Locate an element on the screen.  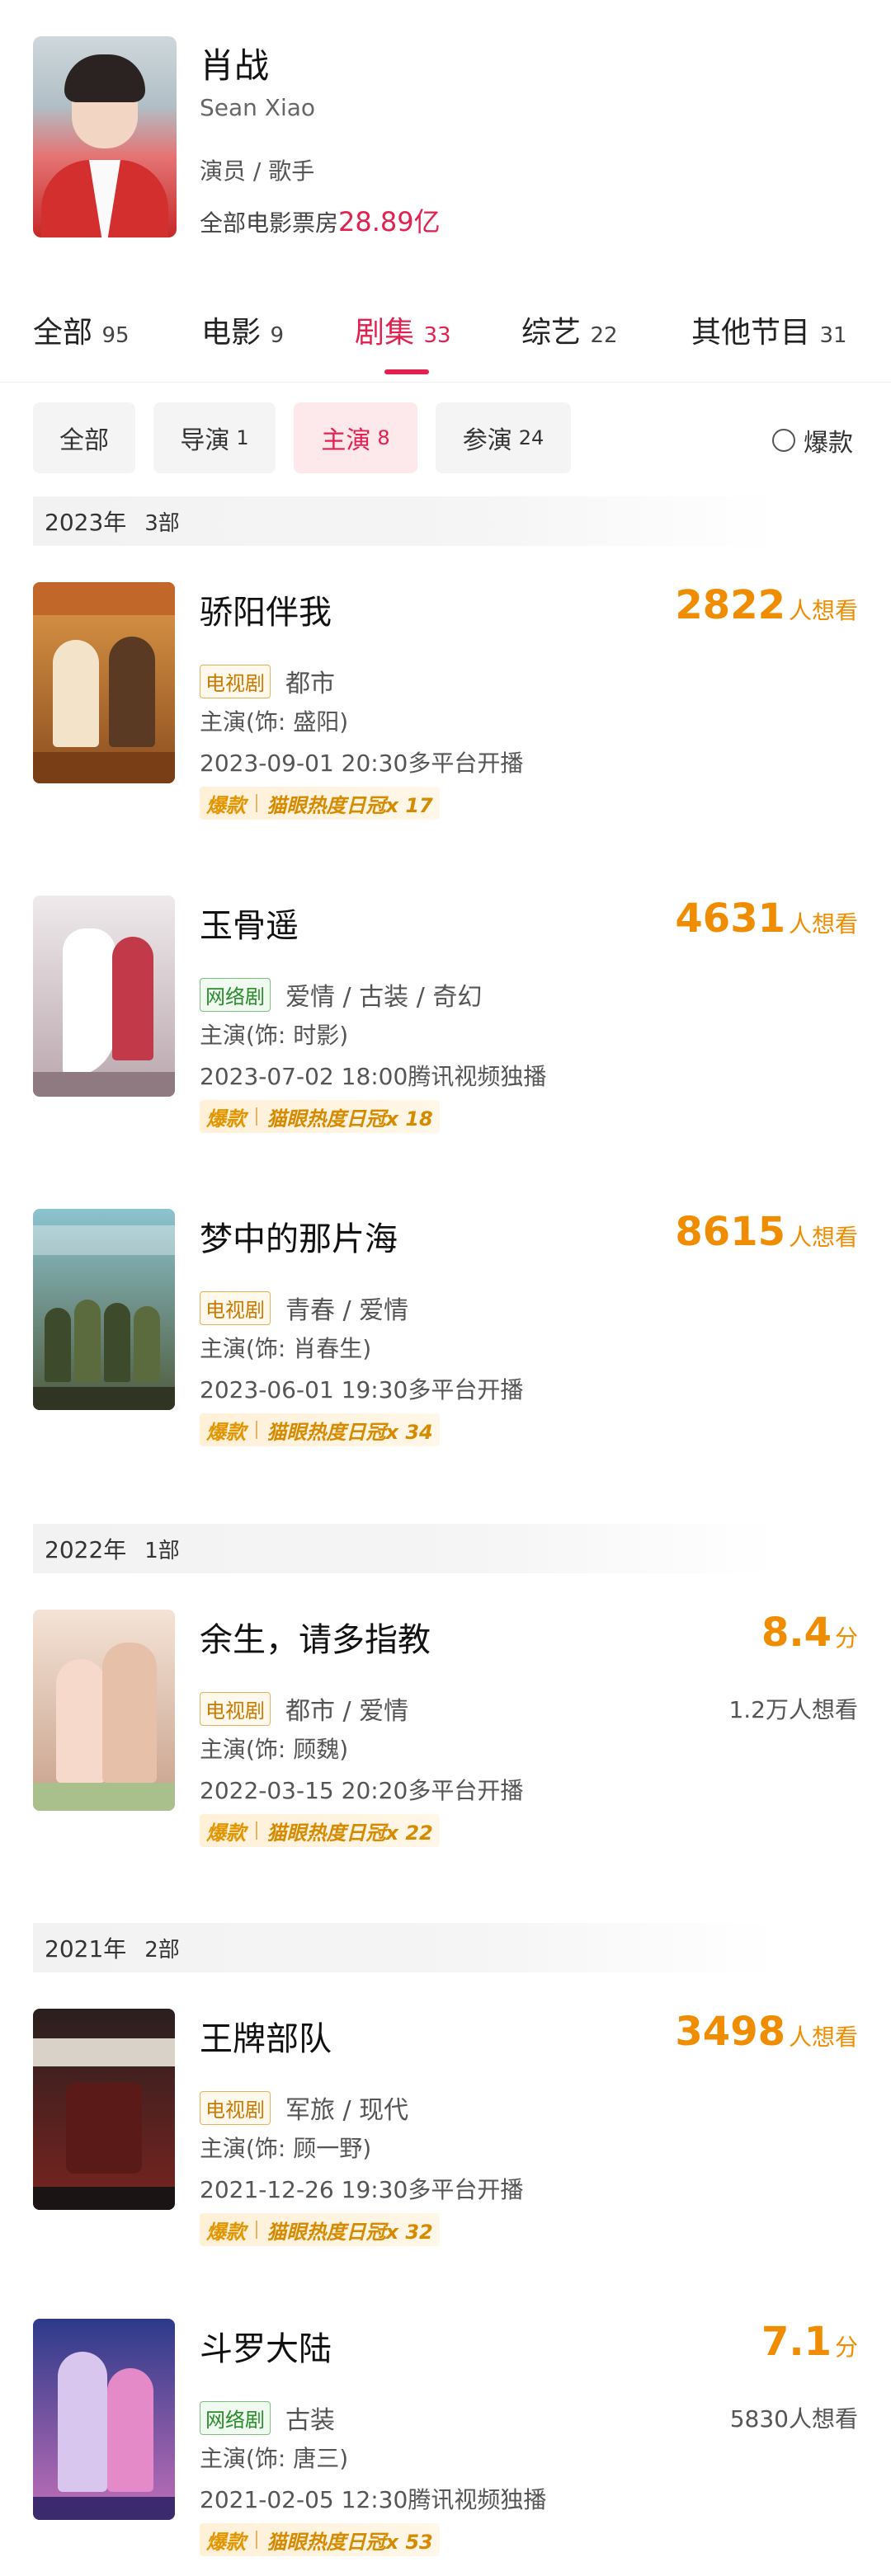
heat-badge: 爆款 猫眼热度日冠x 32 is located at coordinates (320, 2229).